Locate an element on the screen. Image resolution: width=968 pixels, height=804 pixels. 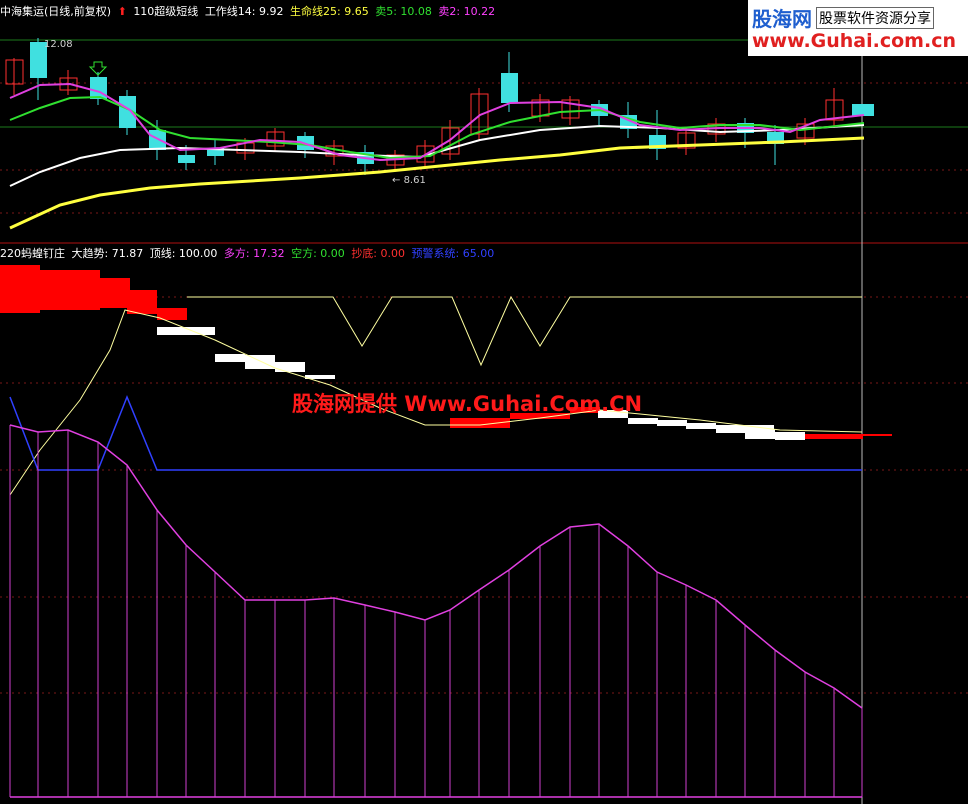
sell5-value: 卖5: 10.08 is located at coordinates (403, 11).